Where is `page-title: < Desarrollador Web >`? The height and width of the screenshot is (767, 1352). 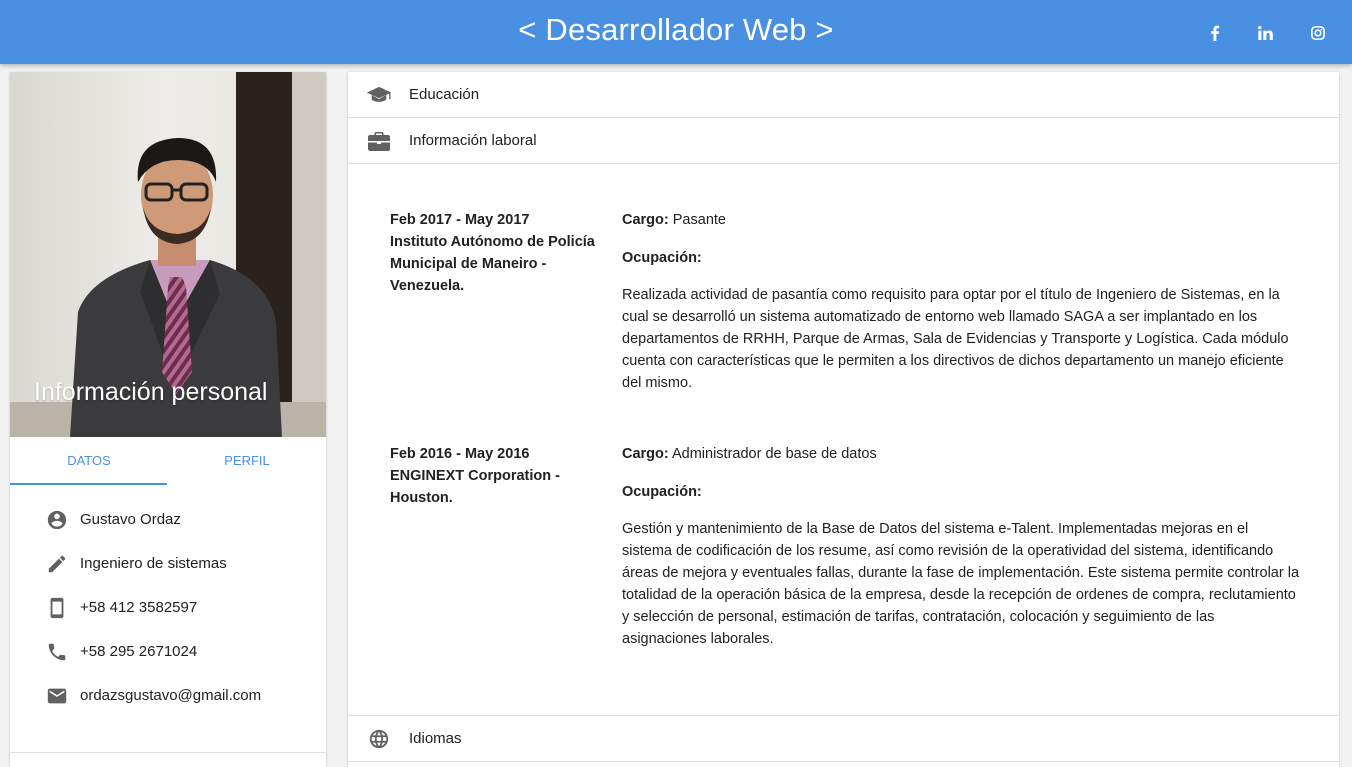 page-title: < Desarrollador Web > is located at coordinates (676, 29).